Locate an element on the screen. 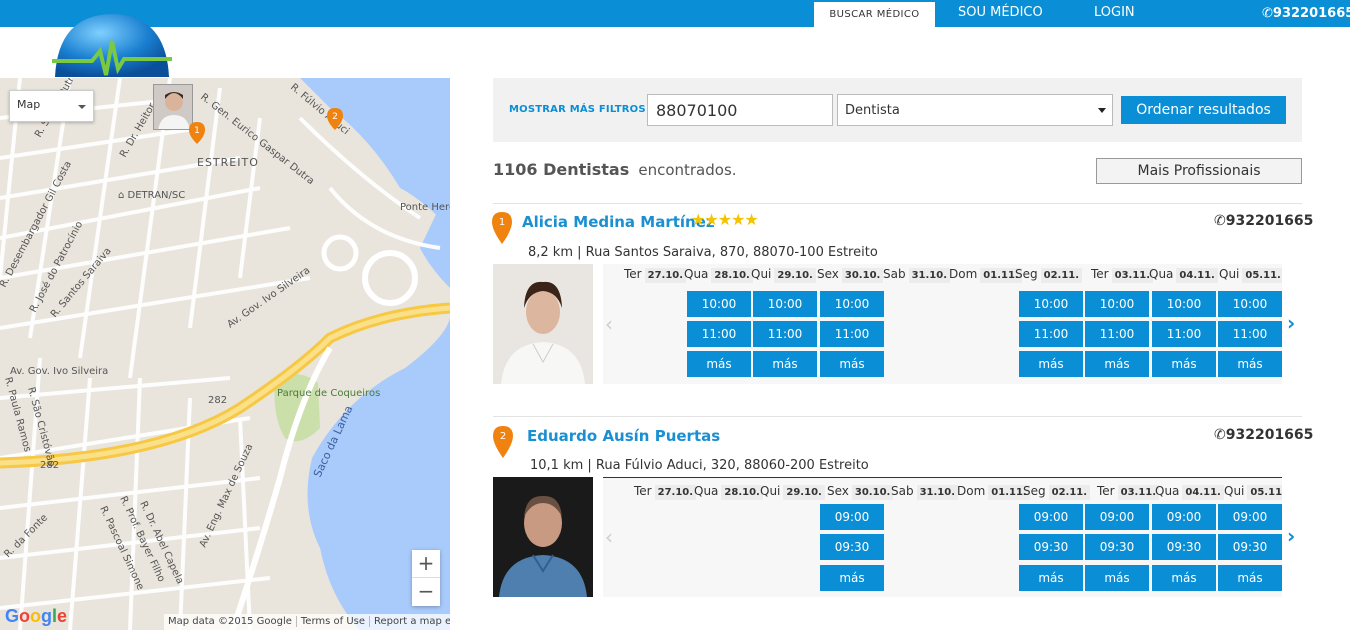 Image resolution: width=1350 pixels, height=632 pixels. result-marker-1: 1 is located at coordinates (502, 228).